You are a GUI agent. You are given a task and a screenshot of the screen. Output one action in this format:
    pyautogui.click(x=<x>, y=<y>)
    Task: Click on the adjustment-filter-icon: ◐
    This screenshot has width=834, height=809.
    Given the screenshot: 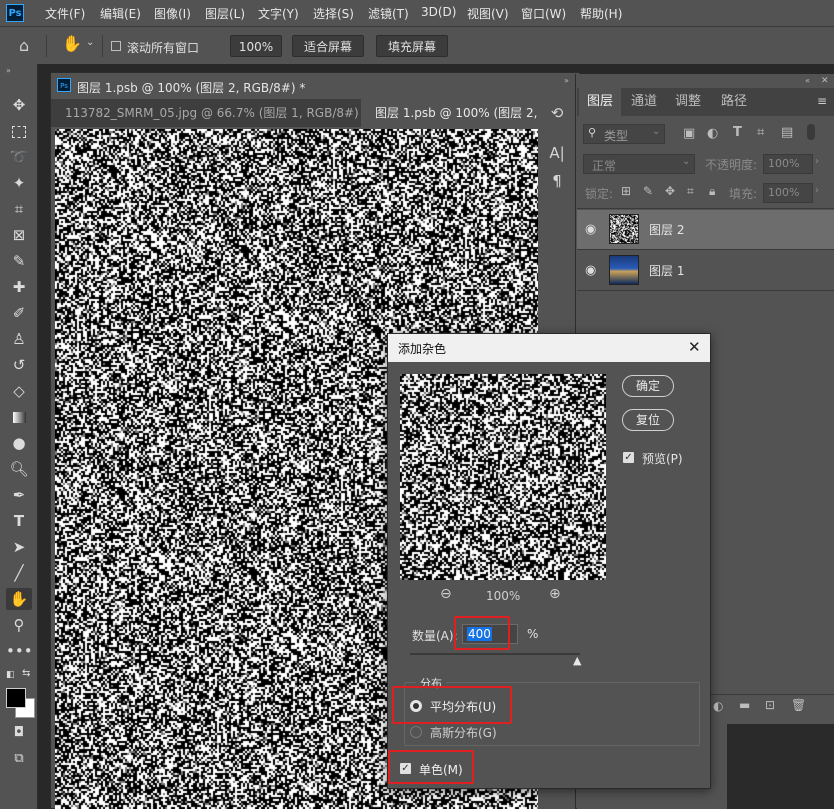 What is the action you would take?
    pyautogui.click(x=712, y=133)
    